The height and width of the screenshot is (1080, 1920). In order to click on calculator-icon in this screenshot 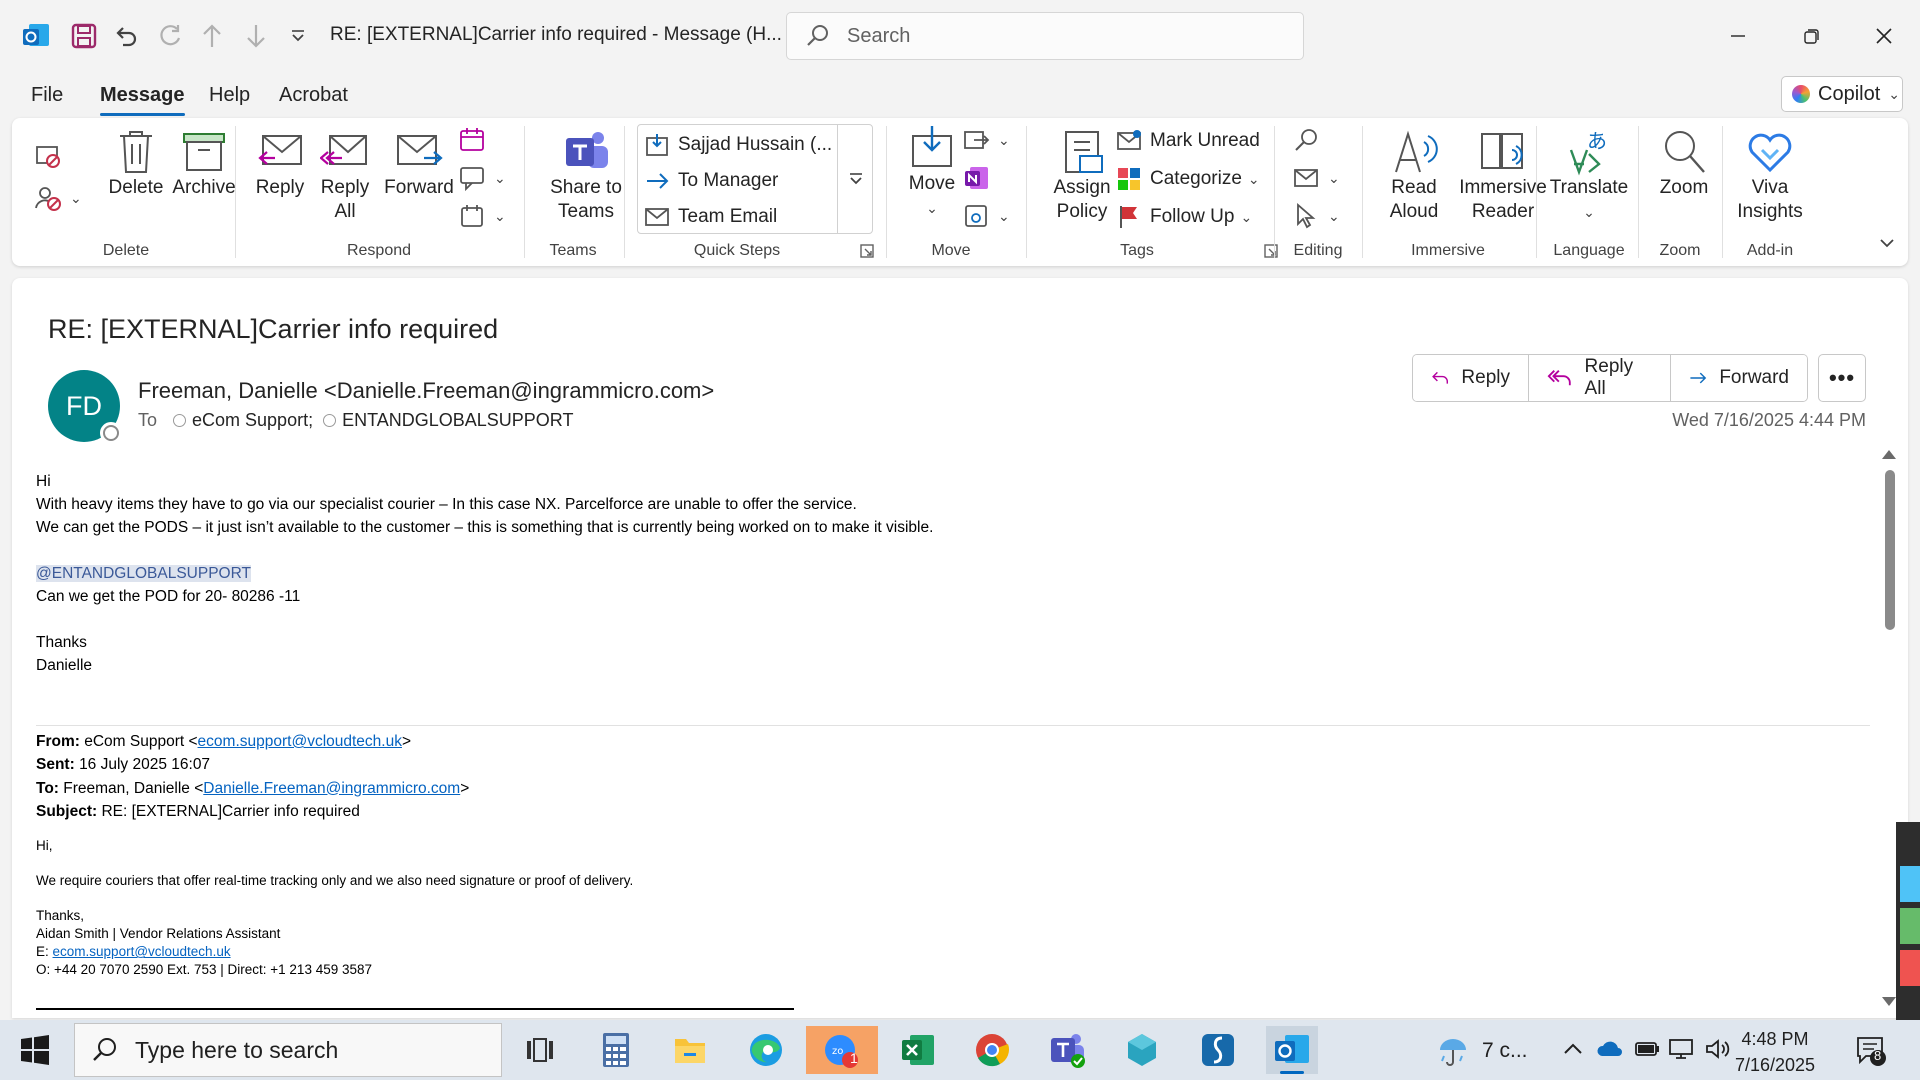, I will do `click(616, 1050)`.